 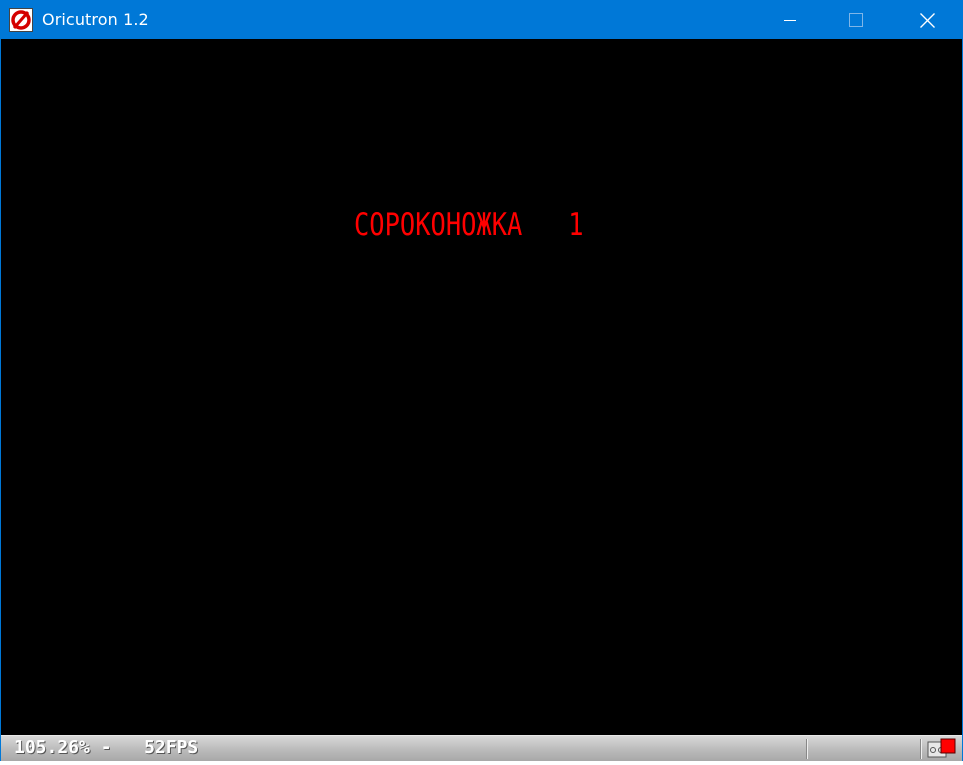 I want to click on fps-readout: 52FPS, so click(x=171, y=747).